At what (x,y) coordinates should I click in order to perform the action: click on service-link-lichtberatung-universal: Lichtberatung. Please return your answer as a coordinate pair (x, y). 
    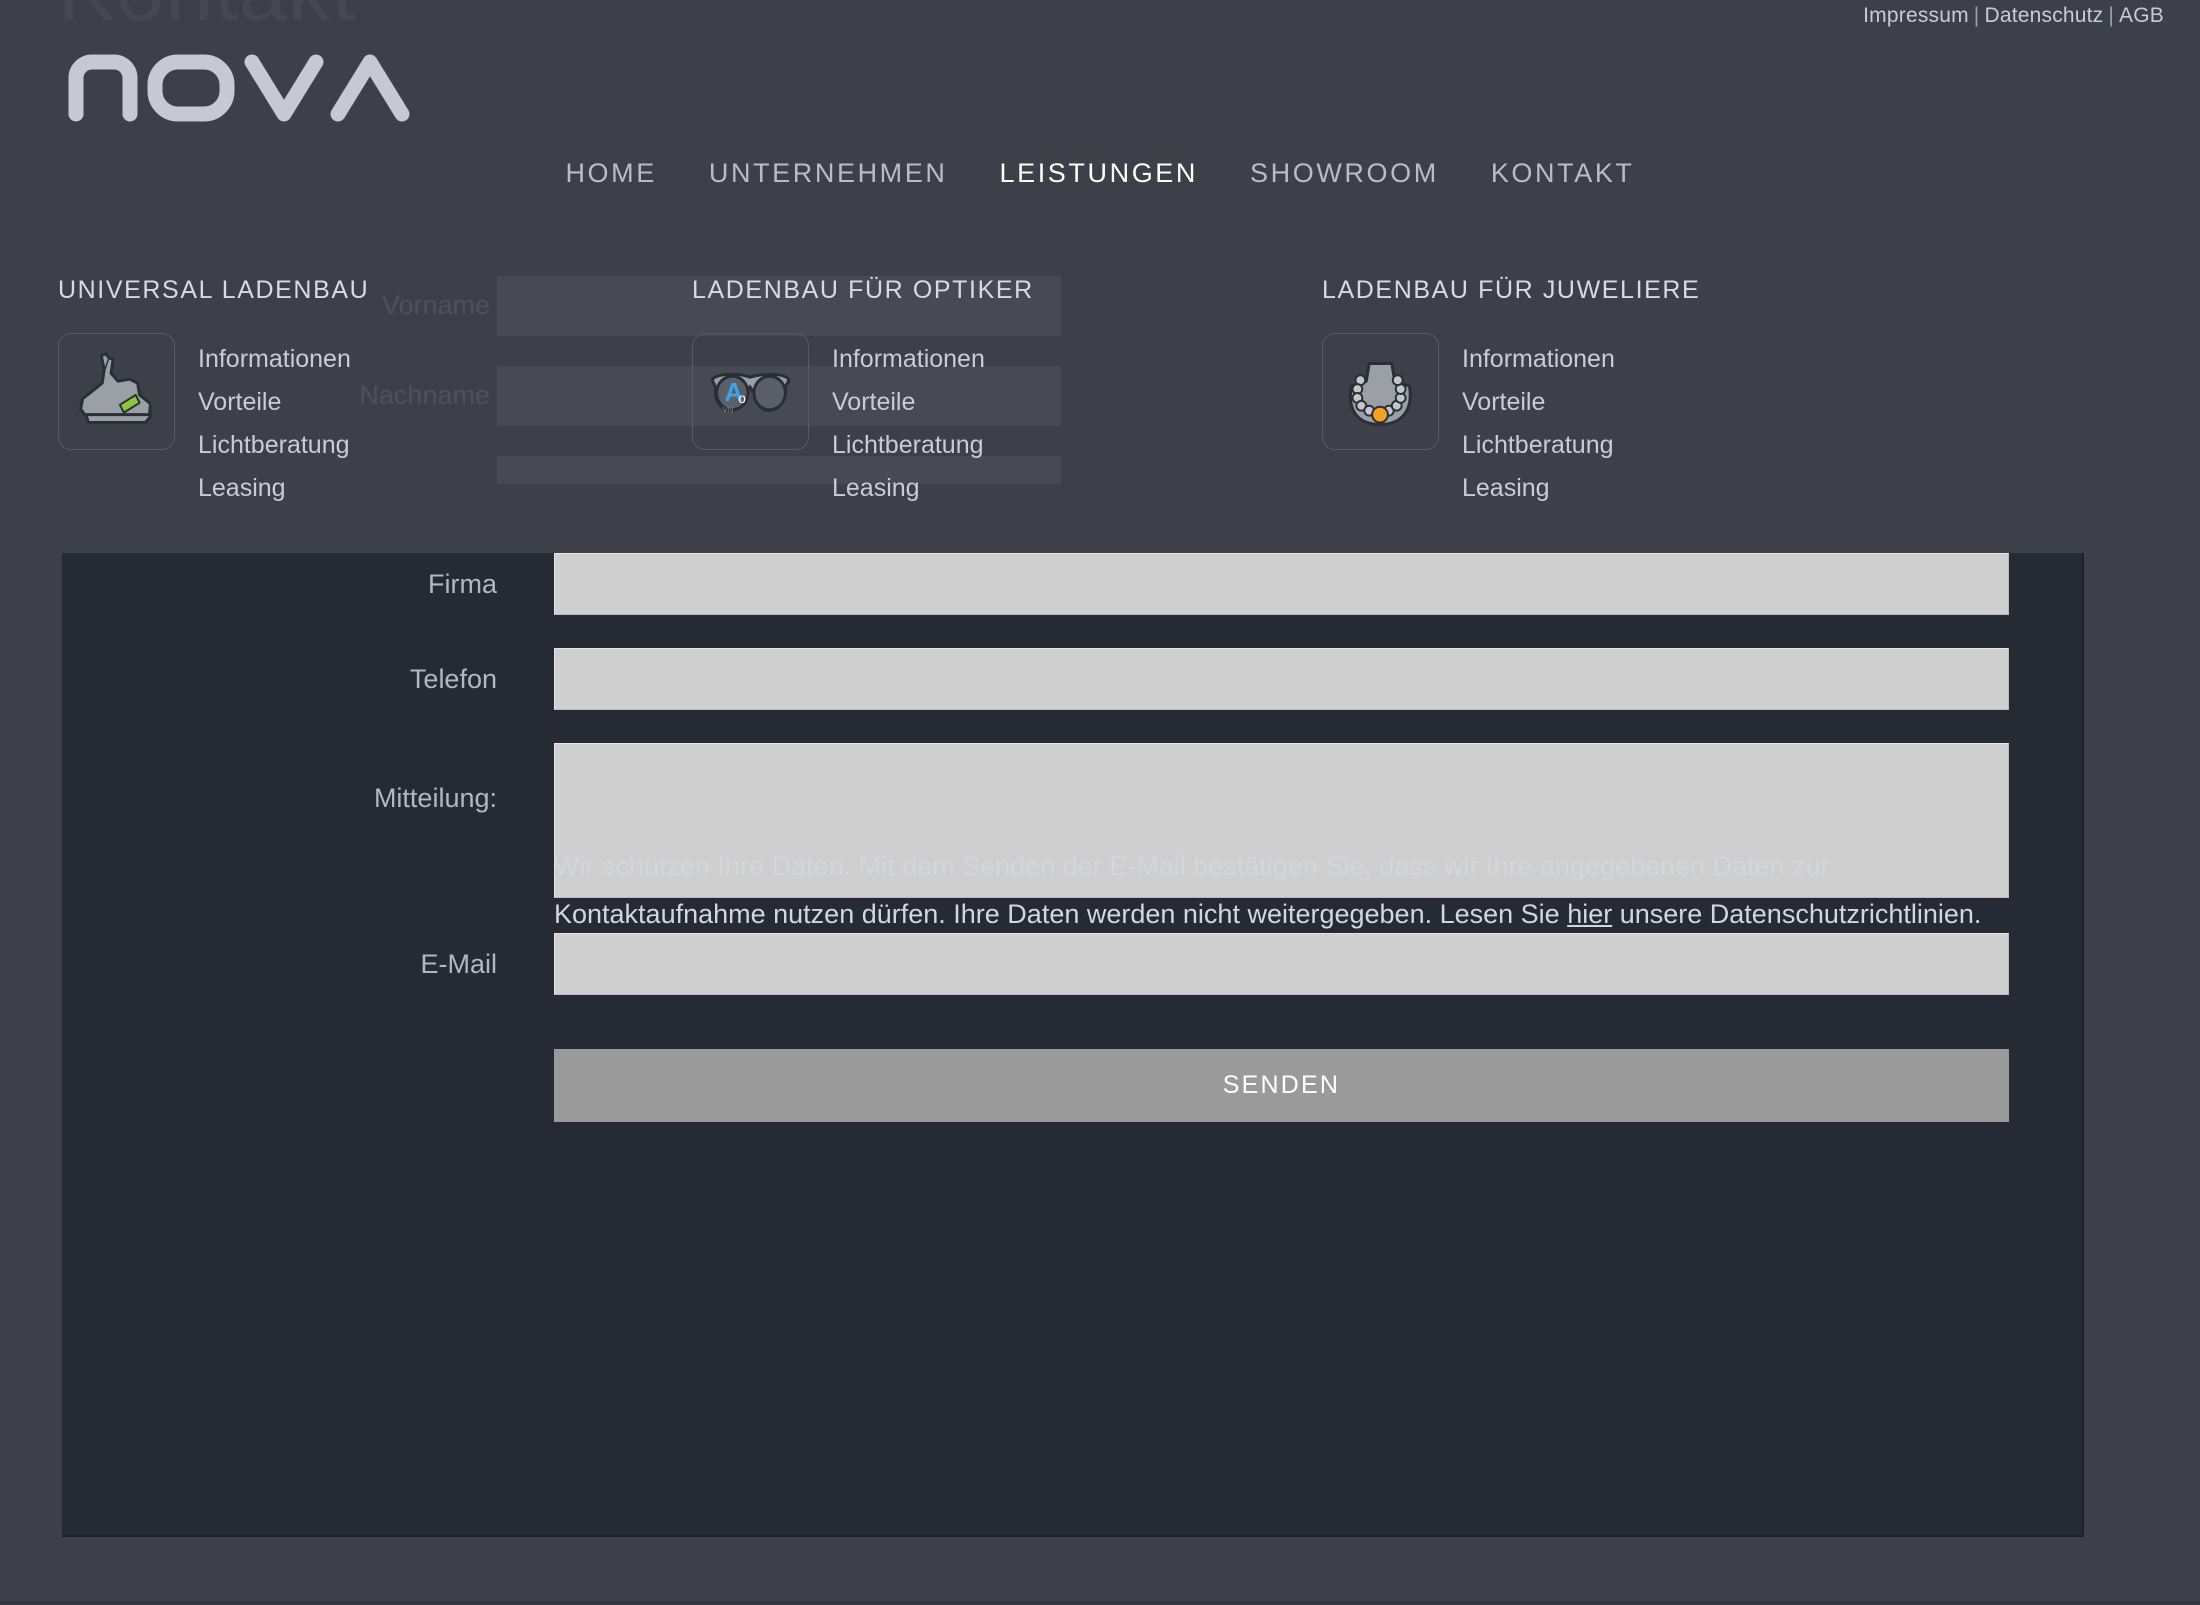
    Looking at the image, I should click on (274, 445).